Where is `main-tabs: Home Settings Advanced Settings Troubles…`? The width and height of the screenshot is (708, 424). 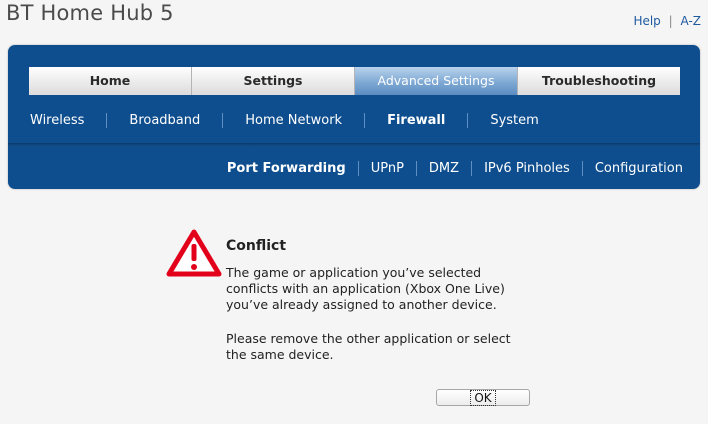 main-tabs: Home Settings Advanced Settings Troubles… is located at coordinates (354, 81).